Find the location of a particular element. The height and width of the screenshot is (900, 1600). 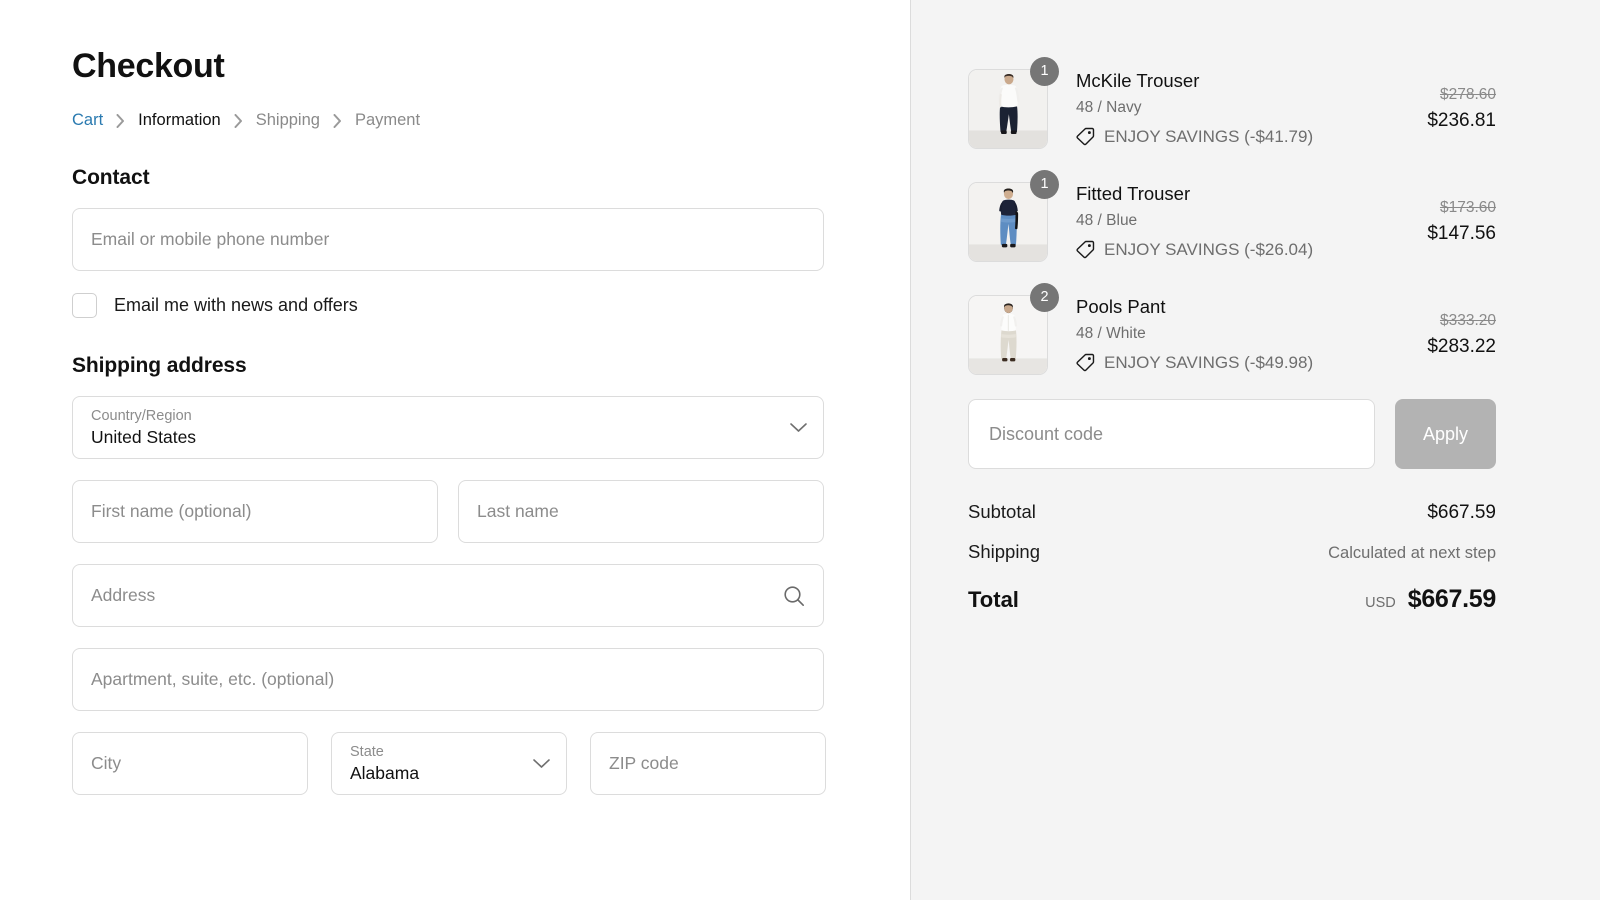

country-value: United States is located at coordinates (144, 437).